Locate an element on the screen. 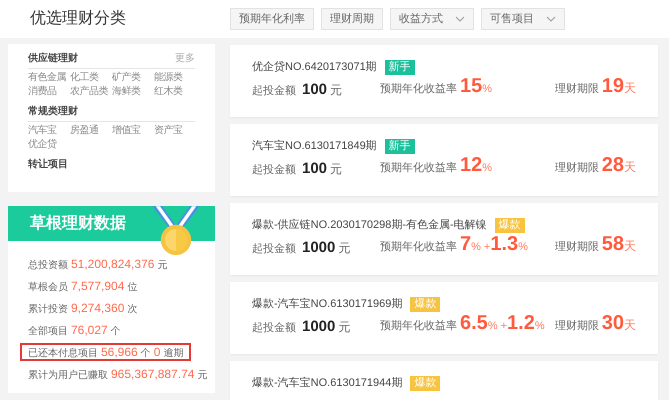  product-card: 优企贷NO.6420173071期 新手 起投金额 100 元 预期年化收益率 15% 理财期限 19天 is located at coordinates (444, 81).